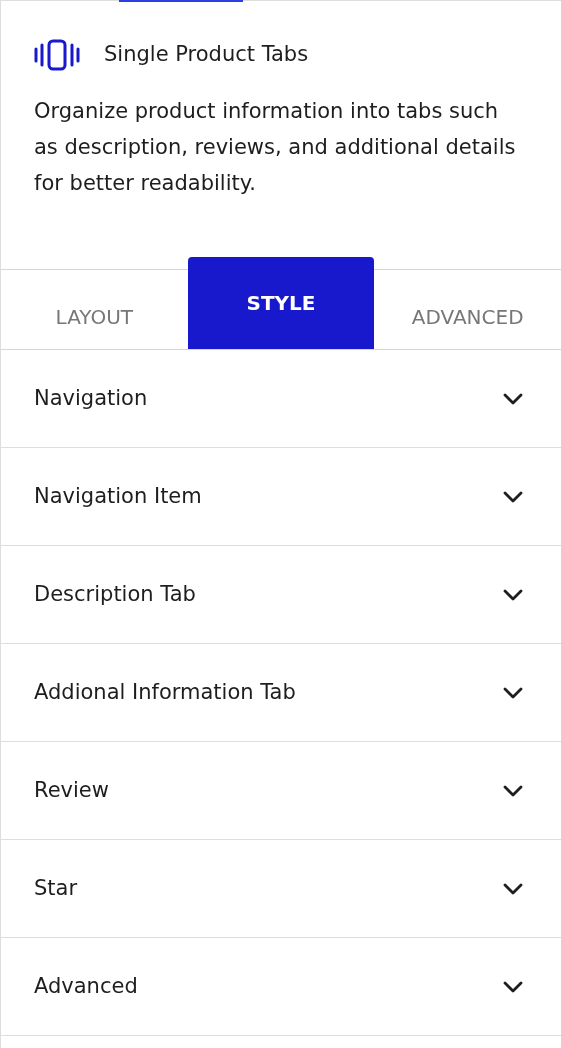  Describe the element at coordinates (206, 55) in the screenshot. I see `widget-title: Single Product Tabs` at that location.